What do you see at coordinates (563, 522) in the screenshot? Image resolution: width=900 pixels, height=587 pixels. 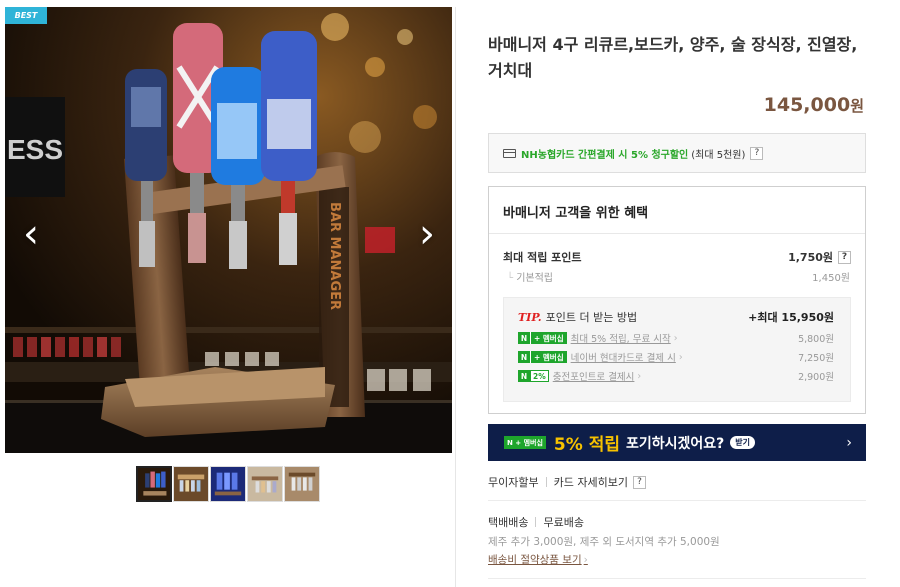 I see `shipping-fee: 무료배송` at bounding box center [563, 522].